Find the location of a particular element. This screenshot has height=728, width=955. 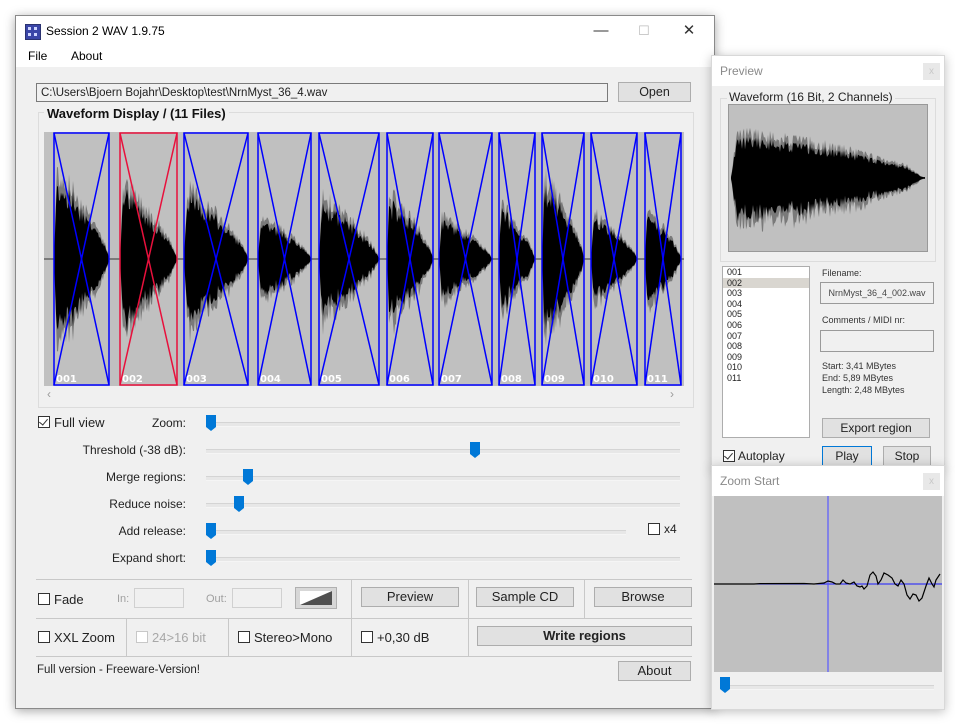

x4-label: x4 is located at coordinates (670, 529).